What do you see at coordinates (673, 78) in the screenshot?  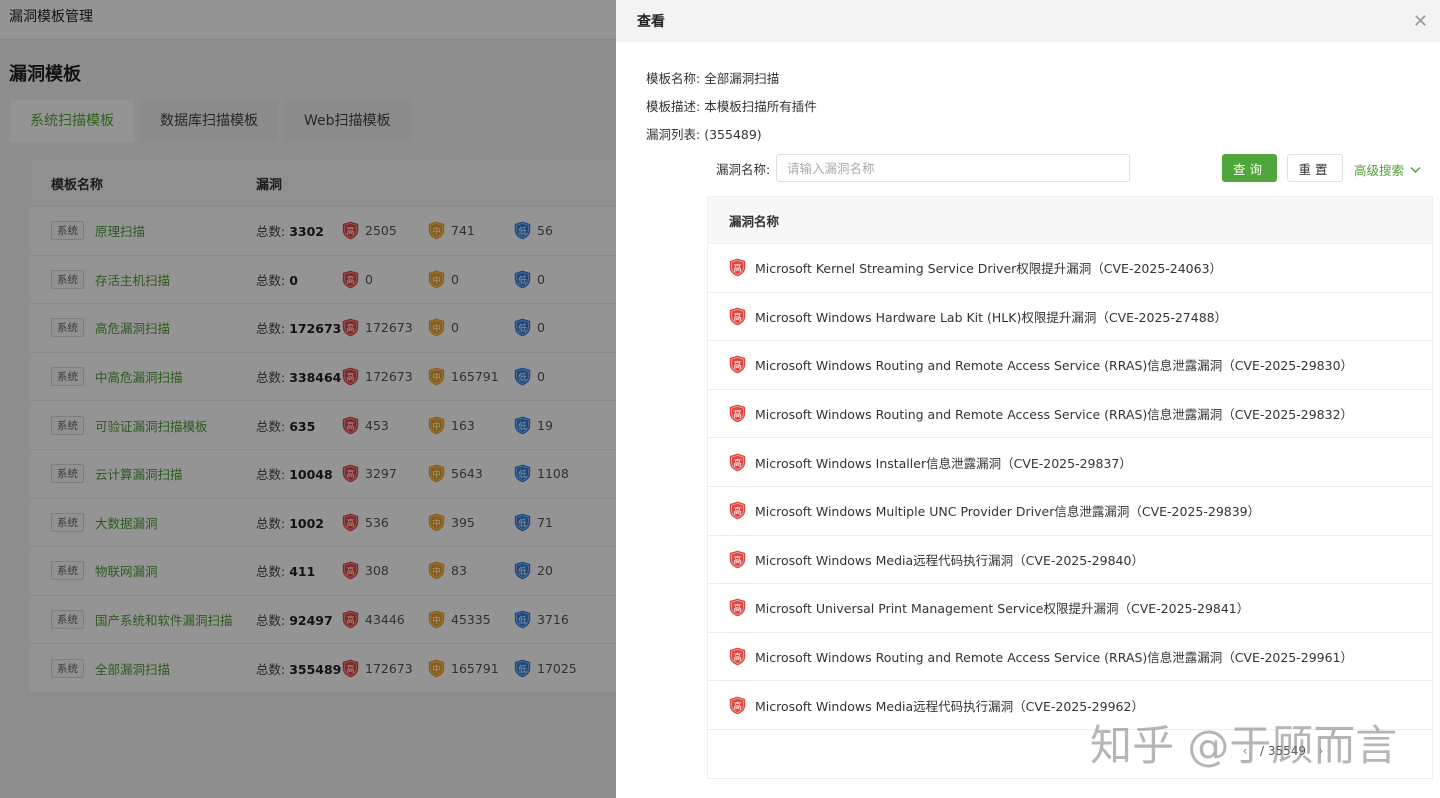 I see `template-name-label: 模板名称:` at bounding box center [673, 78].